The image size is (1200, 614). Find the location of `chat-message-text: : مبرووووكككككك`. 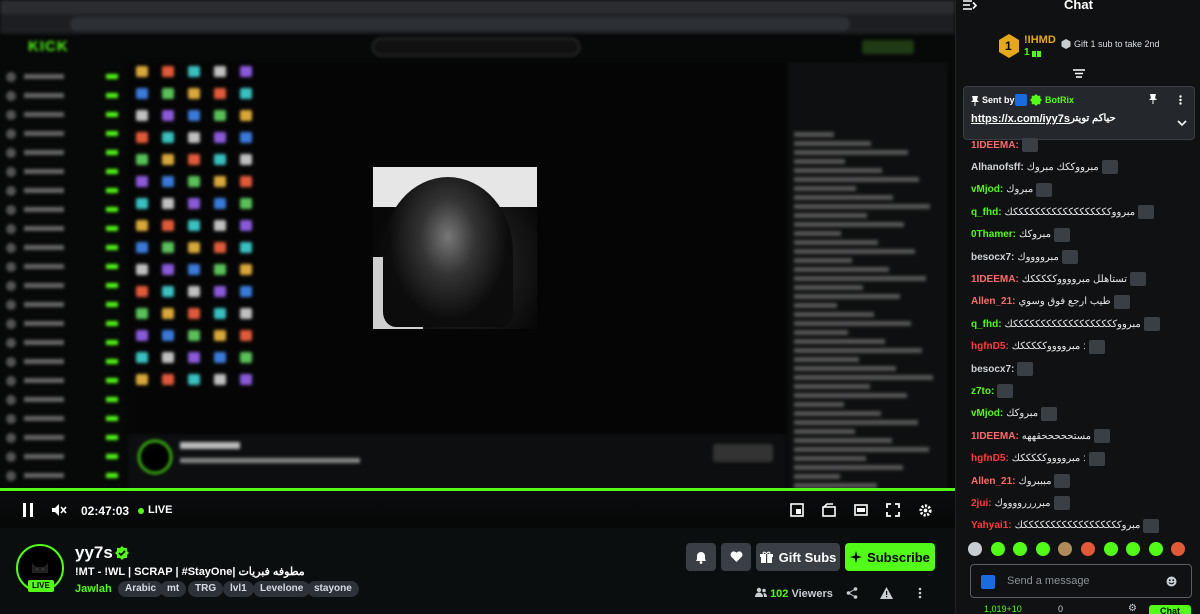

chat-message-text: : مبرووووكككككك is located at coordinates (1048, 347).